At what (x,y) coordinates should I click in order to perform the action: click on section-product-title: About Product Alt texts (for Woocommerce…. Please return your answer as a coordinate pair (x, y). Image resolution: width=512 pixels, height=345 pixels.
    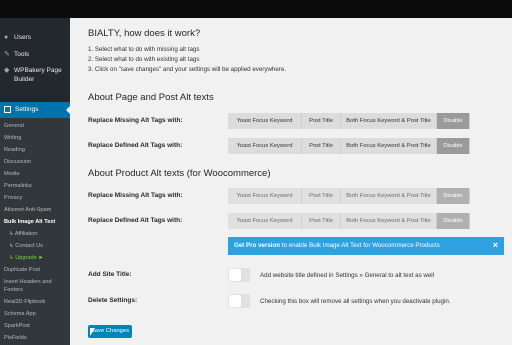
    Looking at the image, I should click on (179, 173).